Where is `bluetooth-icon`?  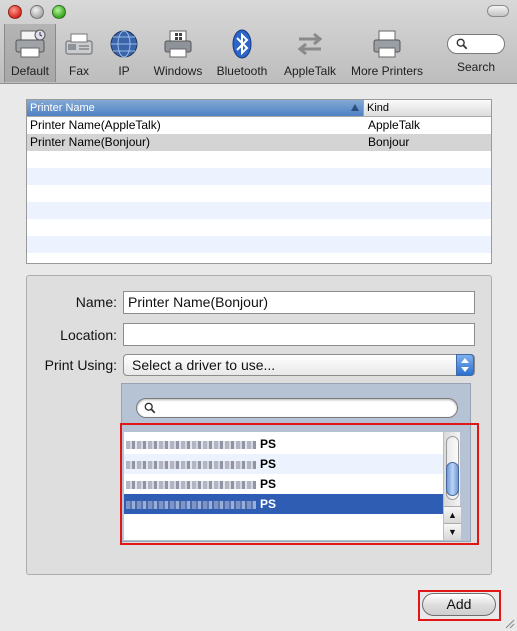
bluetooth-icon is located at coordinates (242, 44).